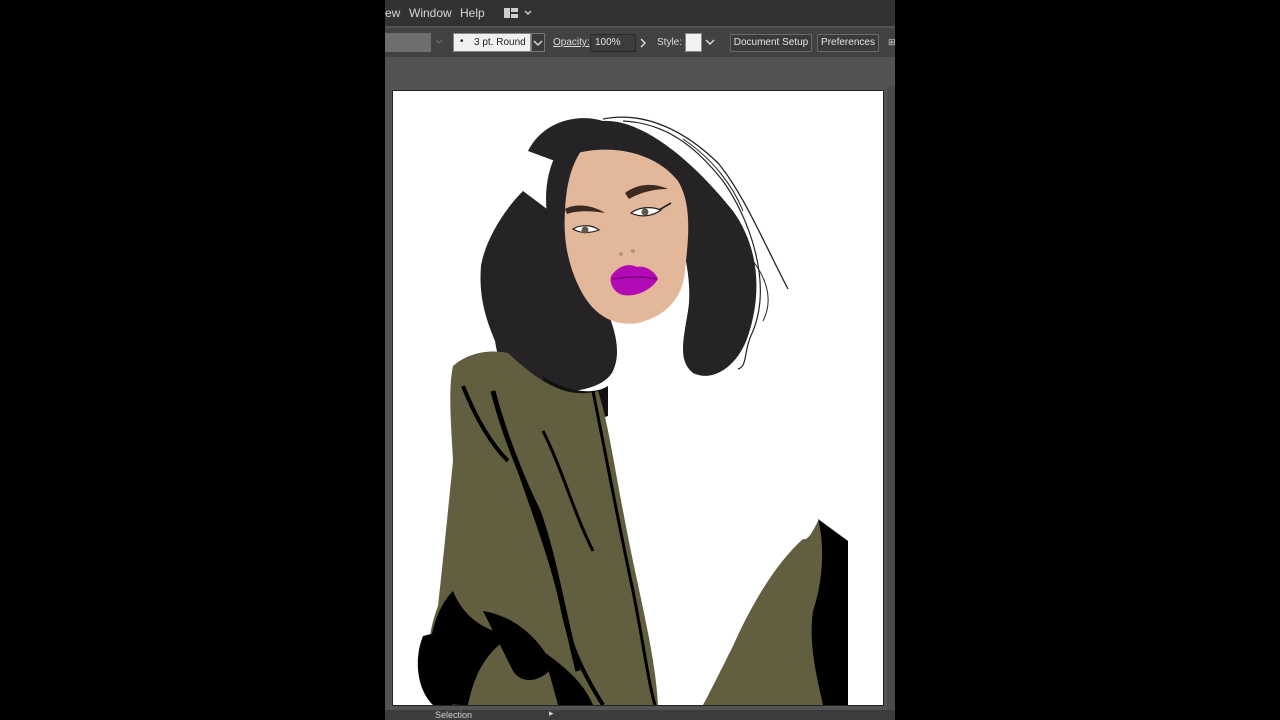  I want to click on vertical-scrollbar, so click(891, 397).